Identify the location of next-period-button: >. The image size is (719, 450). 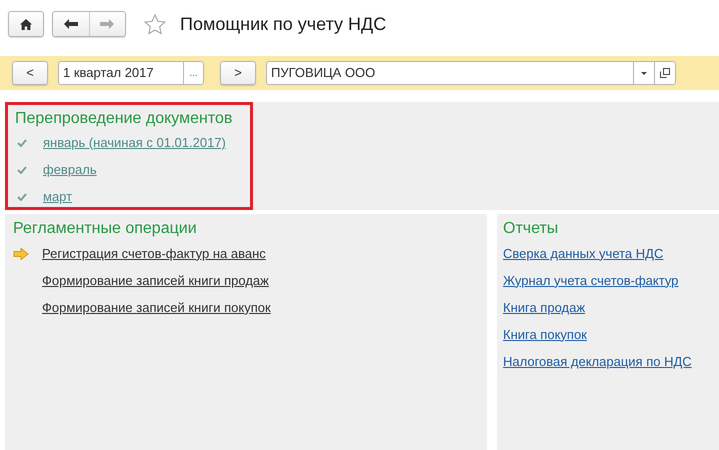
(238, 73).